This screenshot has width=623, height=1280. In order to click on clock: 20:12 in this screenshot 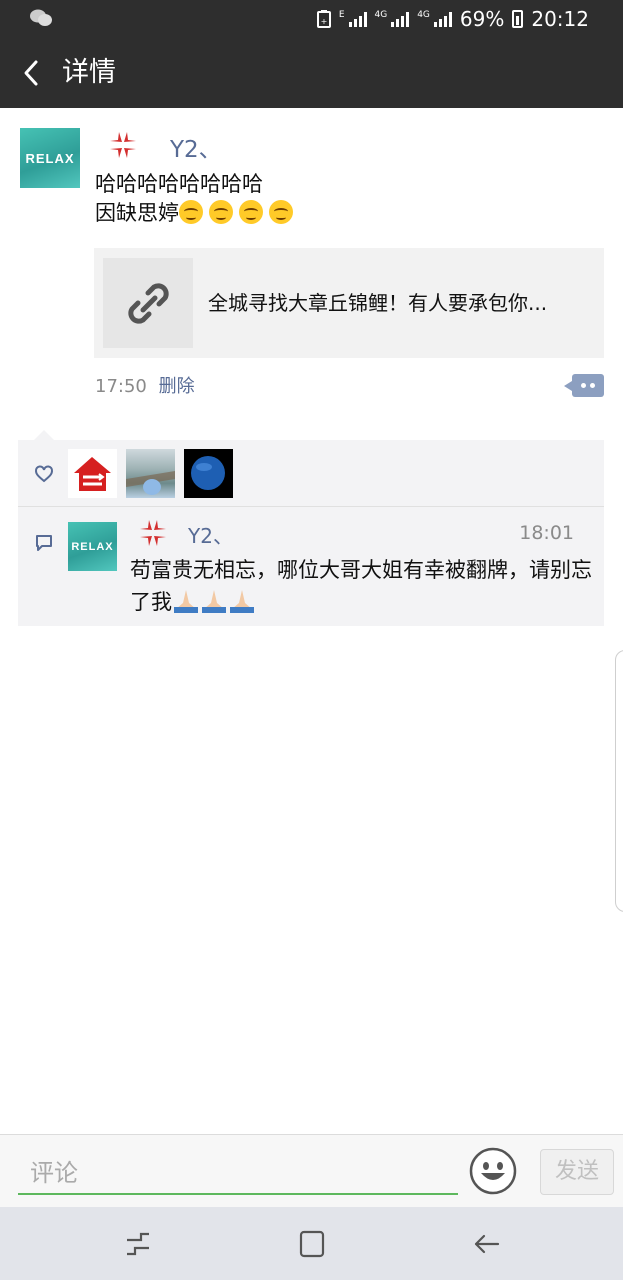, I will do `click(560, 19)`.